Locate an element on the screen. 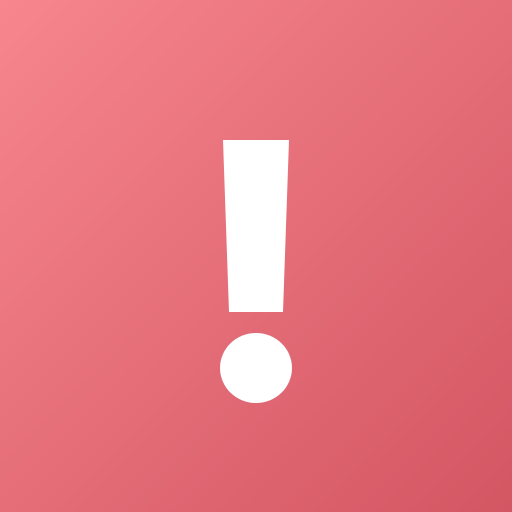 This screenshot has height=512, width=512. exclamation-bar is located at coordinates (256, 226).